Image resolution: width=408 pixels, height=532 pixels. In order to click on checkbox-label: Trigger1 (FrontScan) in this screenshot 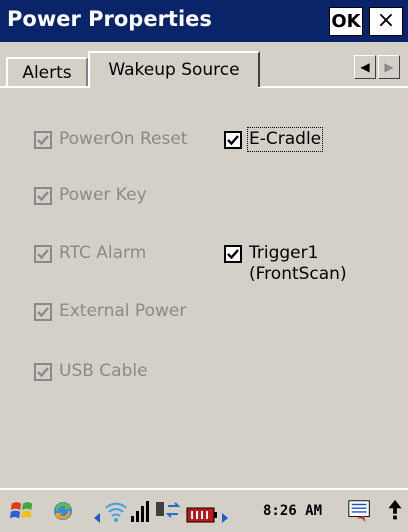, I will do `click(298, 264)`.